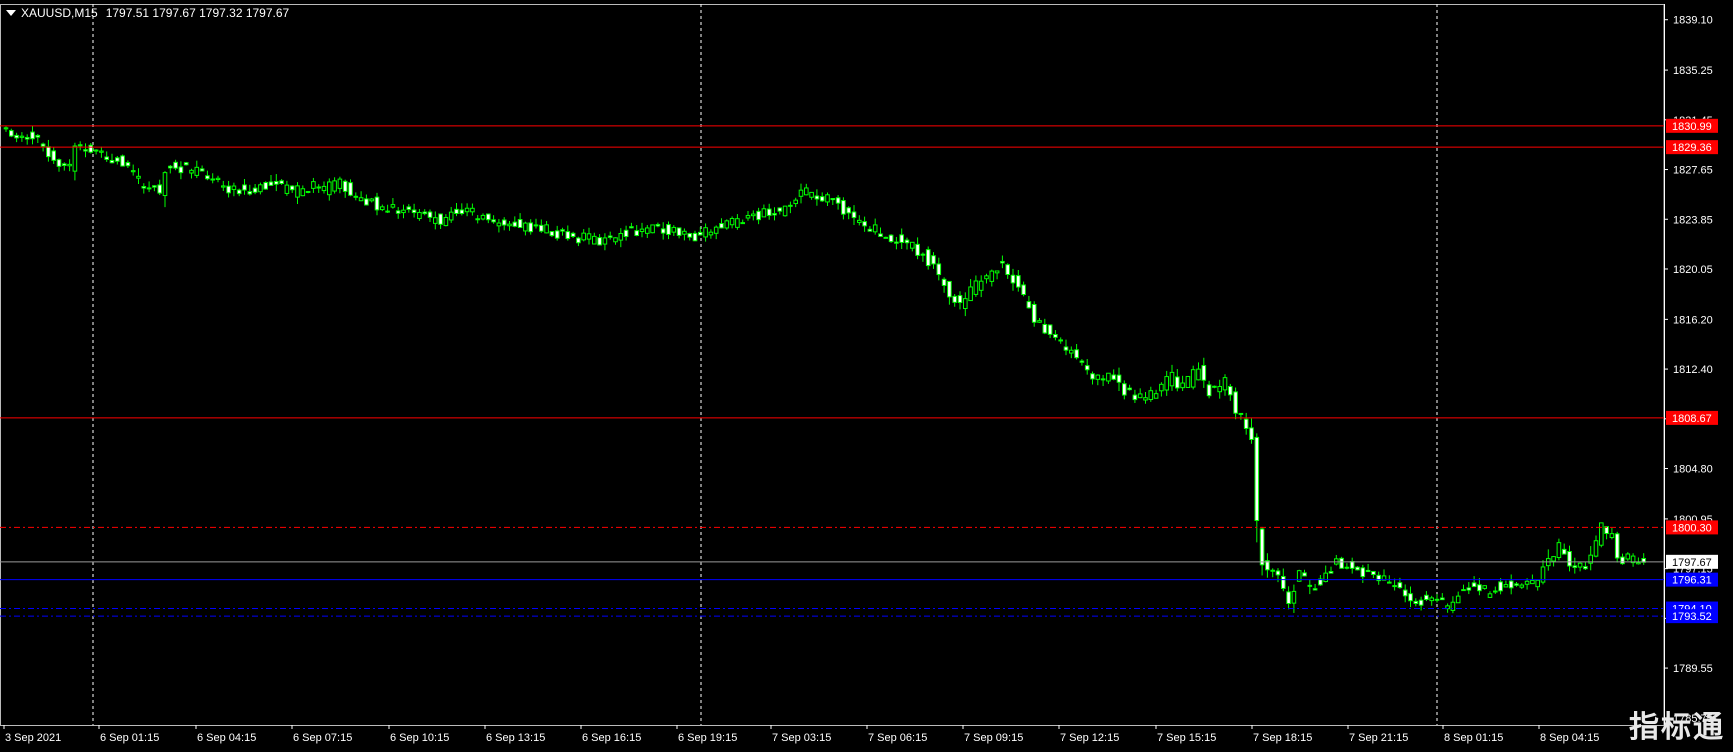 The height and width of the screenshot is (752, 1733). I want to click on x-tick-label: 6 Sep 04:15, so click(226, 738).